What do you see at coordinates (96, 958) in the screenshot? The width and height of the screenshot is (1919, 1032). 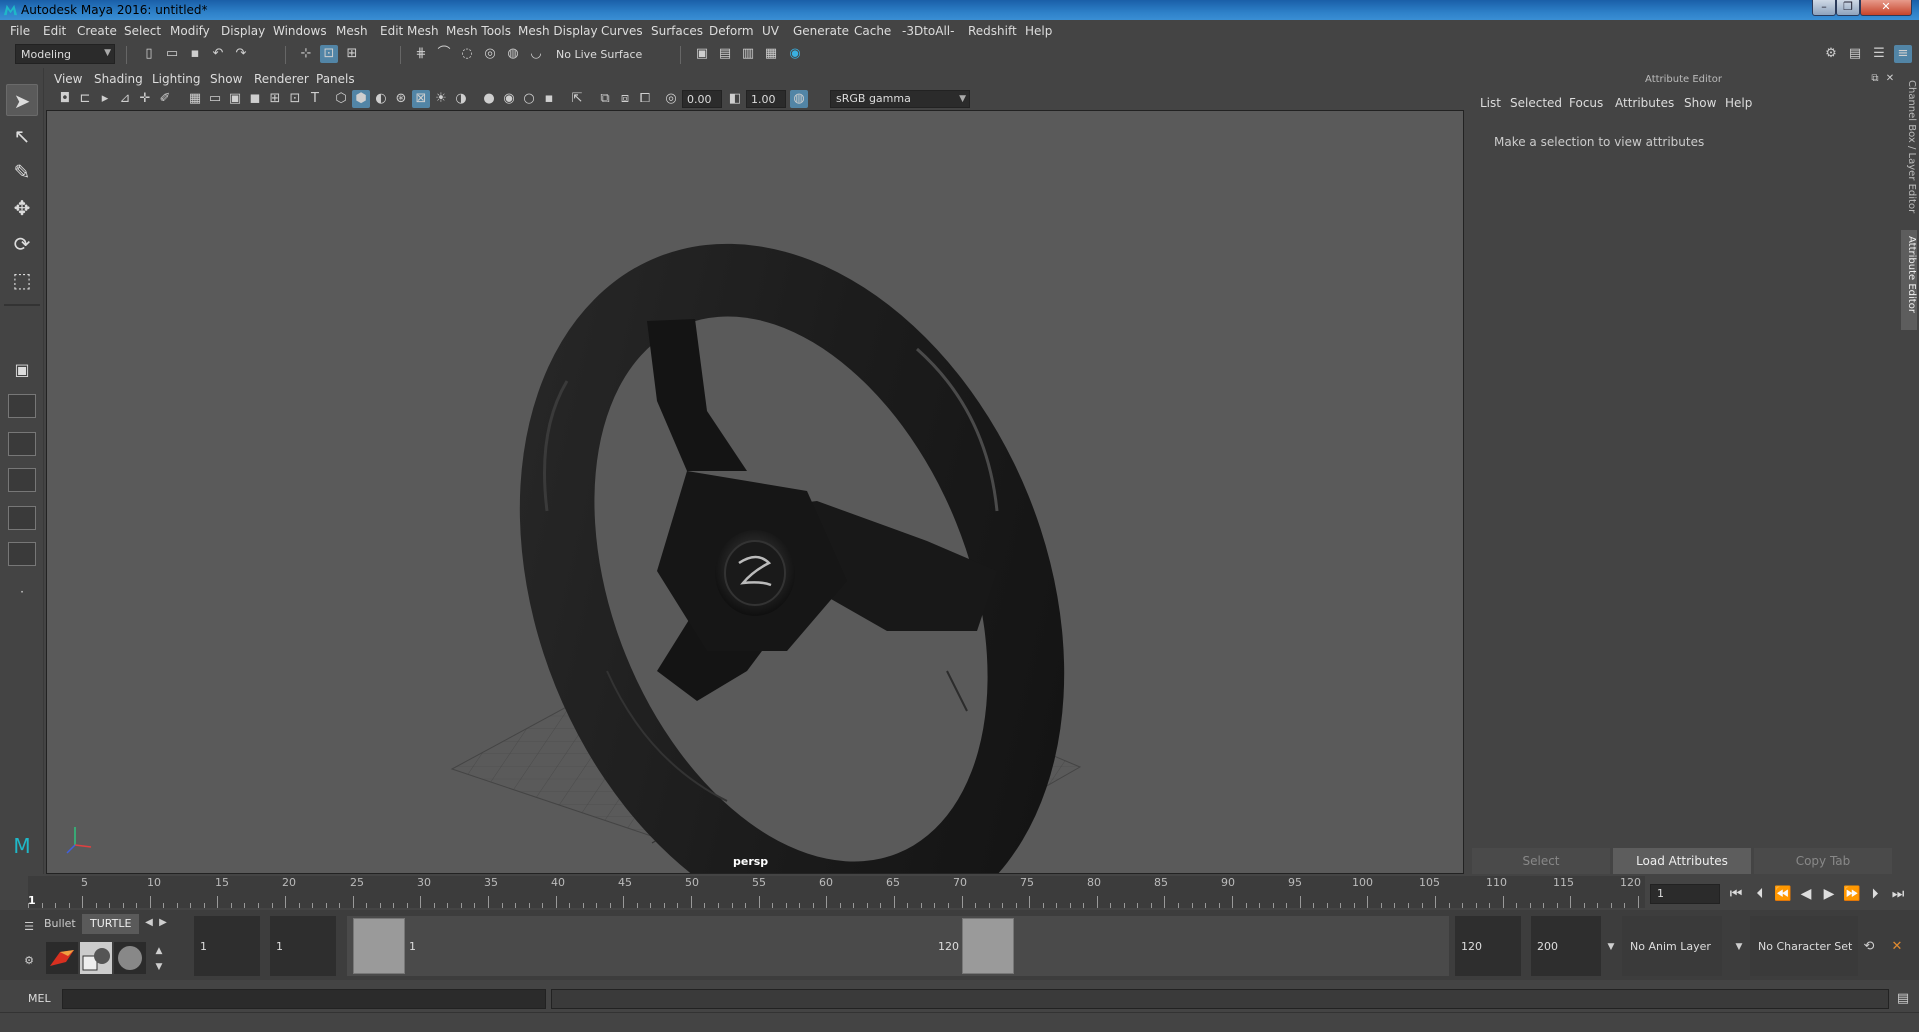 I see `turtle-bake-icon` at bounding box center [96, 958].